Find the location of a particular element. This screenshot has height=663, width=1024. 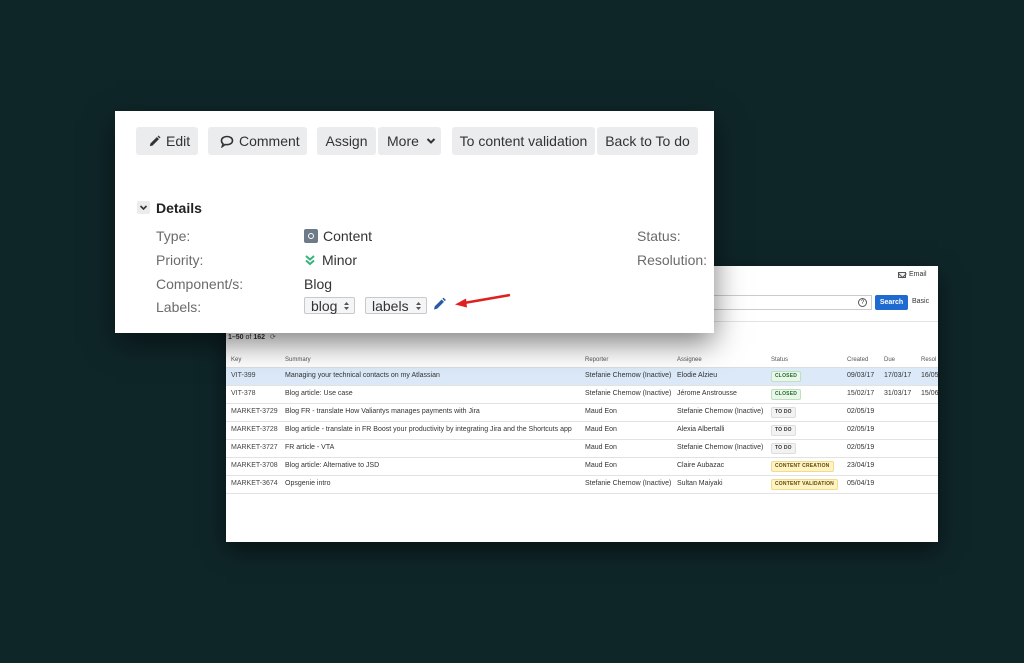

column-header: Created is located at coordinates (860, 360).